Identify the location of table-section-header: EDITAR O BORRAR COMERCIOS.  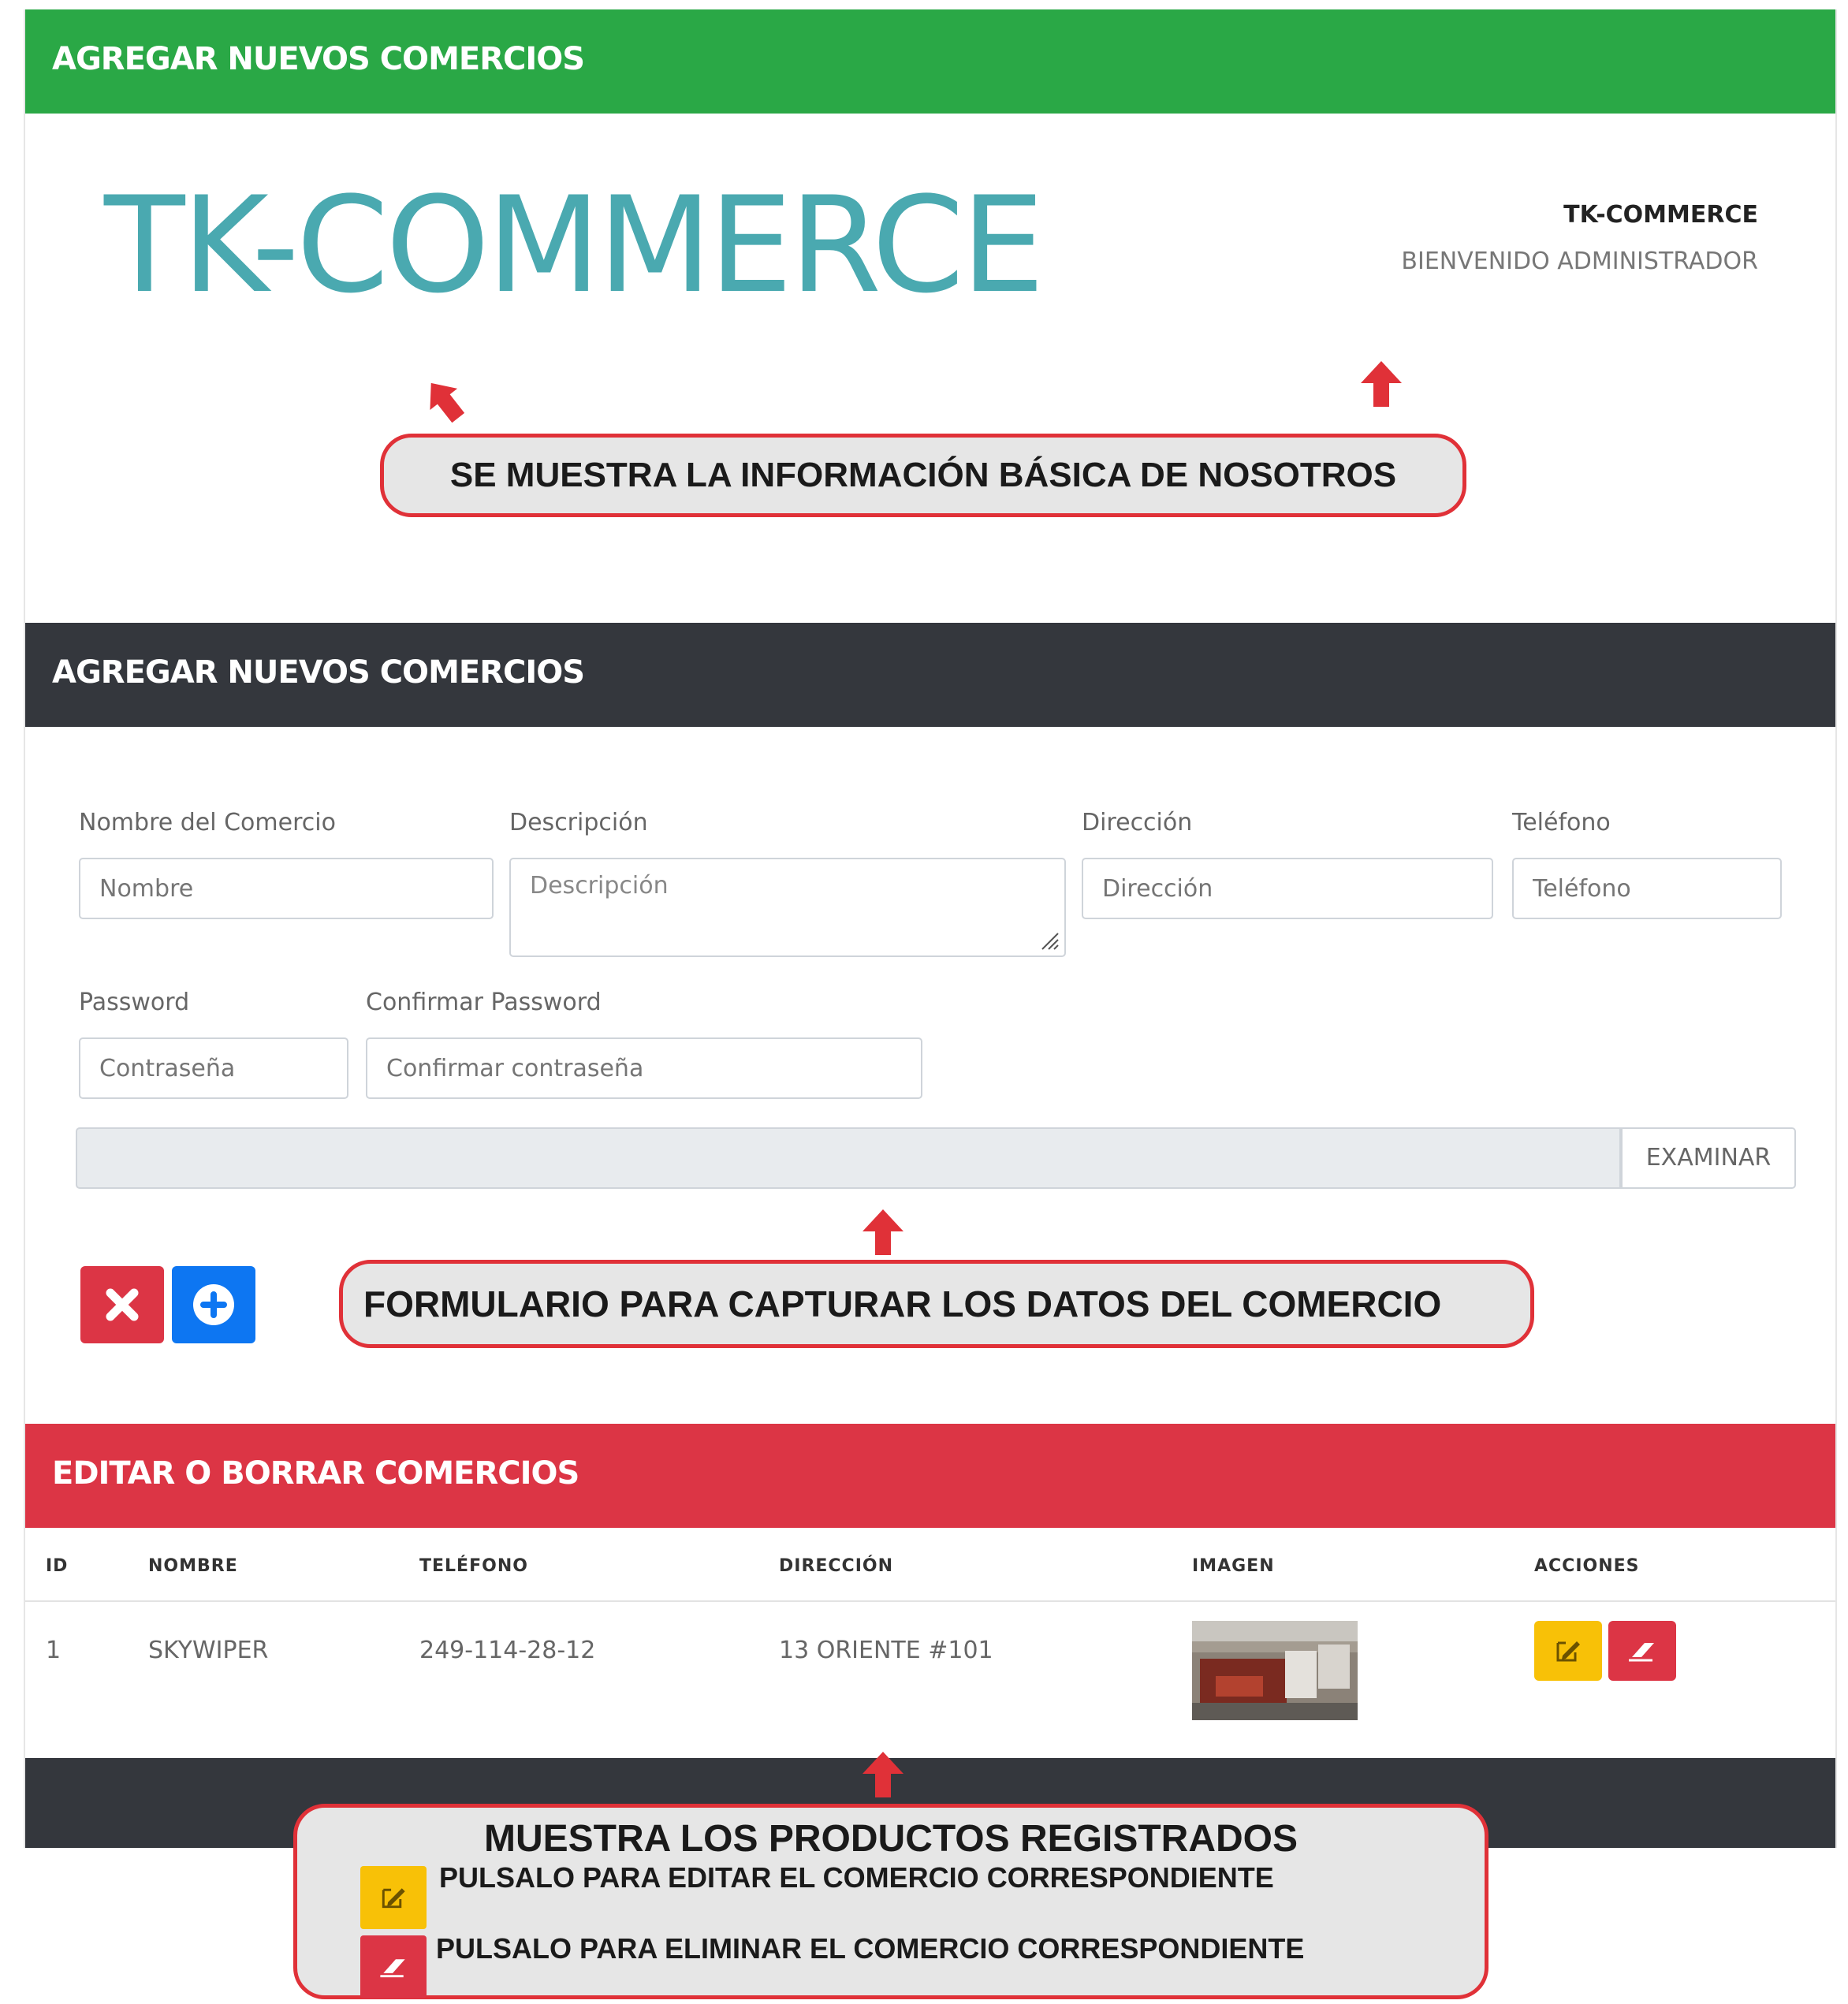
(930, 1476).